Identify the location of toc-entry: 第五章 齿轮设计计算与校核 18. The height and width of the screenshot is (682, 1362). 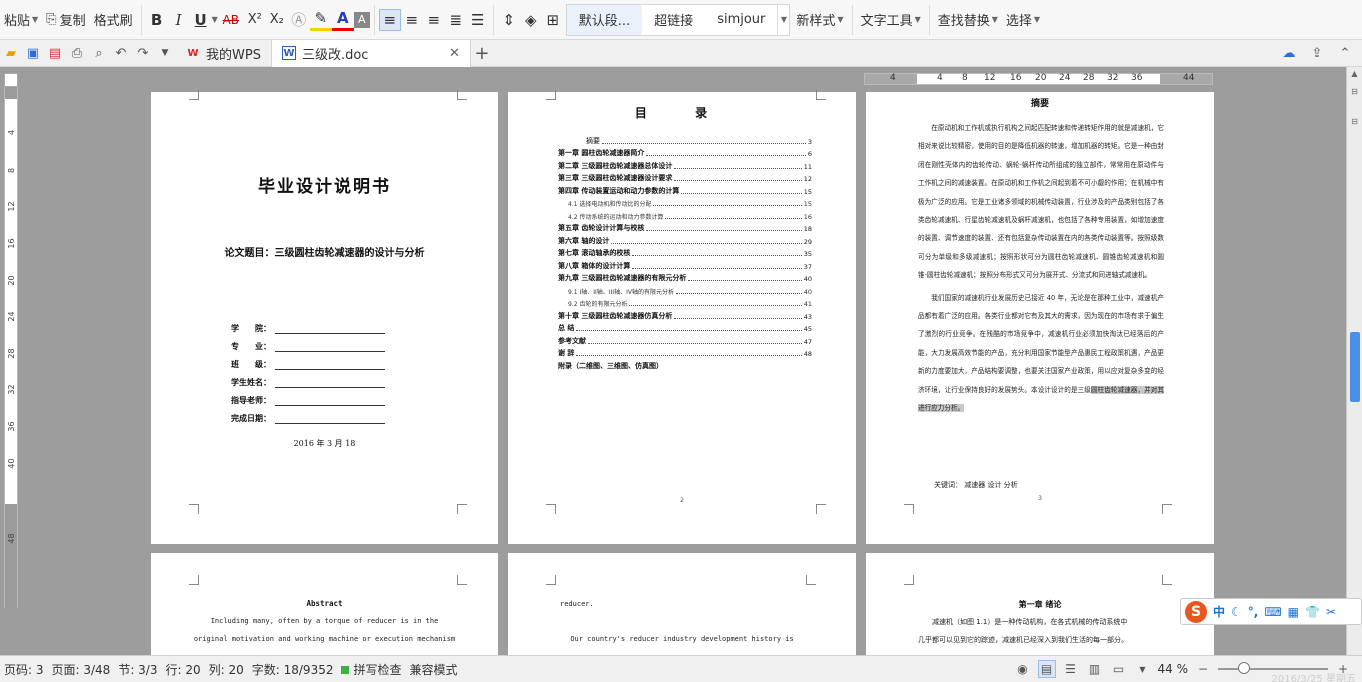
(685, 227).